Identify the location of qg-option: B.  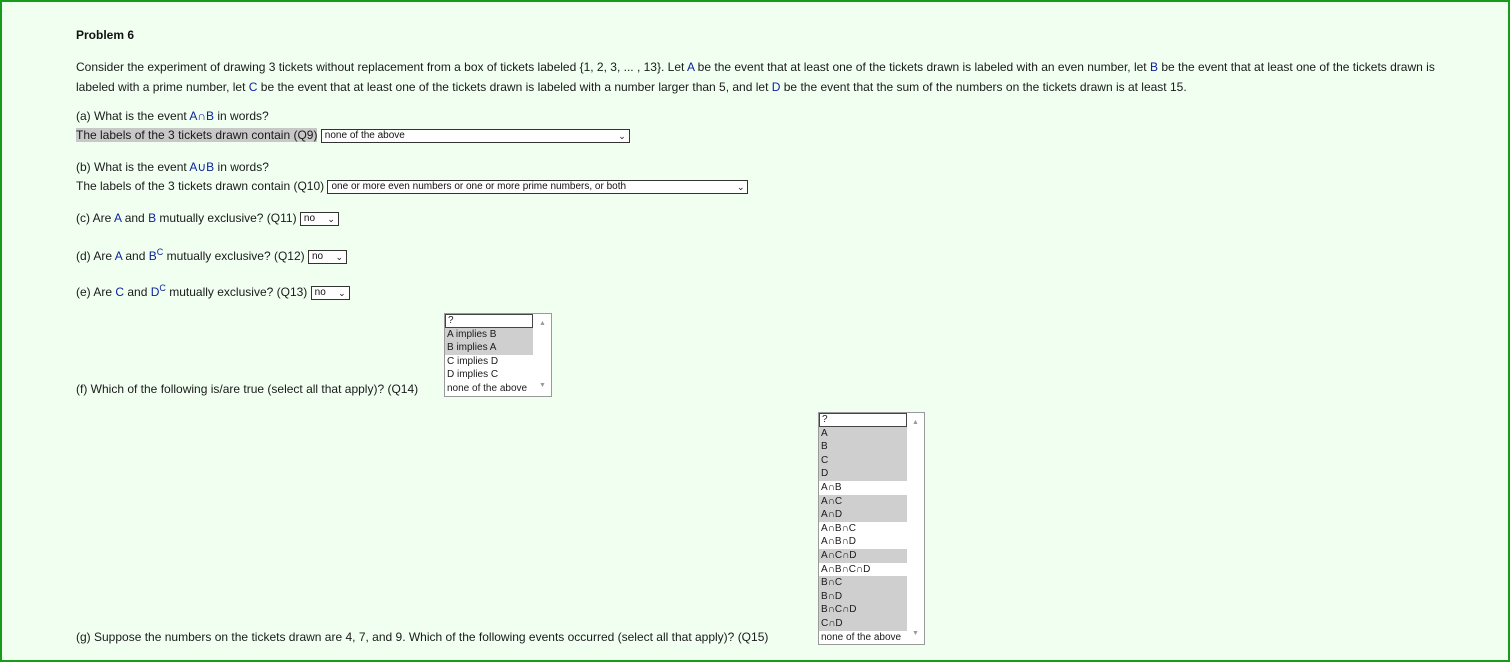
(863, 447).